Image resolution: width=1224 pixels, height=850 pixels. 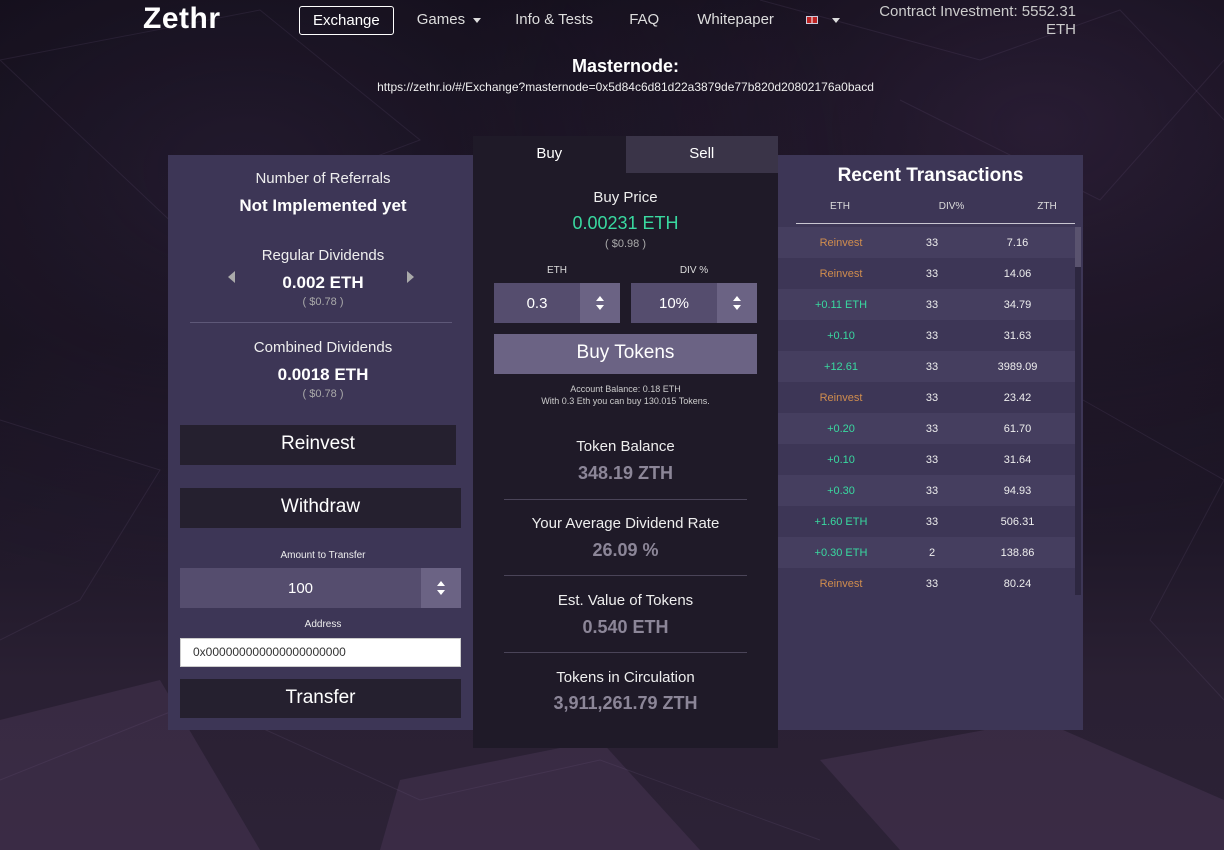 I want to click on buy-sell-tabs: Buy Sell, so click(x=625, y=154).